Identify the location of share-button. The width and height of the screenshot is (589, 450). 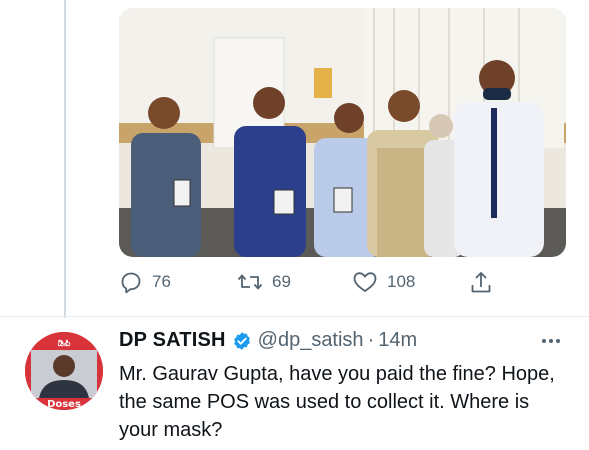
(481, 283).